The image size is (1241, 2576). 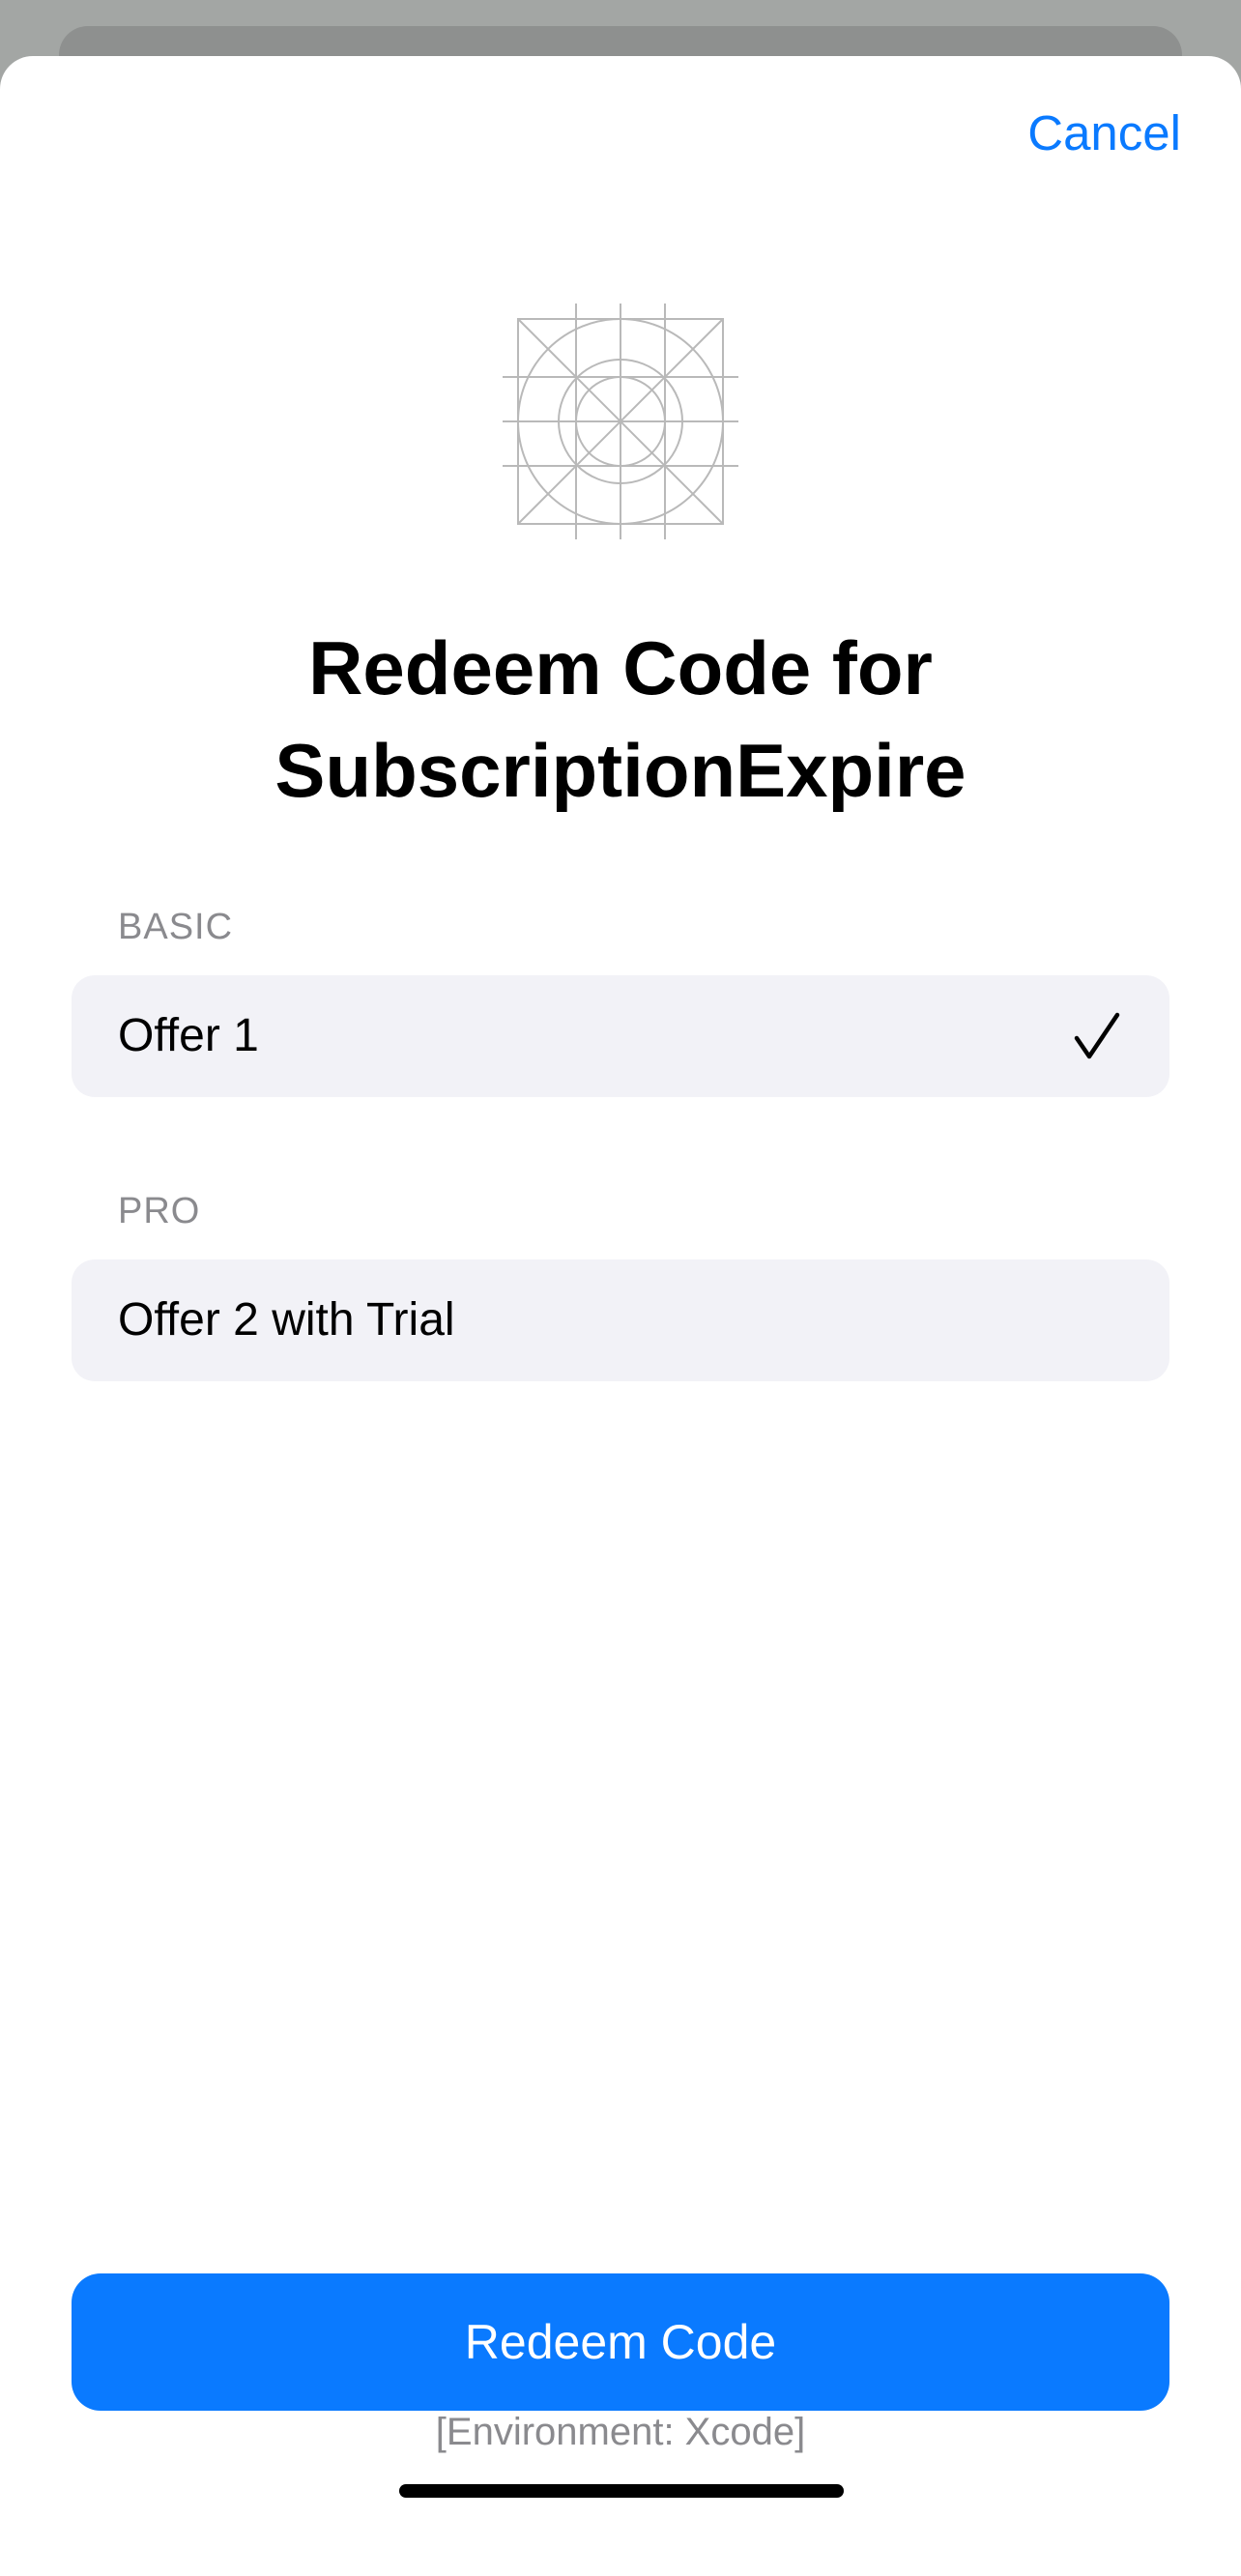 What do you see at coordinates (620, 421) in the screenshot?
I see `app-icon-placeholder` at bounding box center [620, 421].